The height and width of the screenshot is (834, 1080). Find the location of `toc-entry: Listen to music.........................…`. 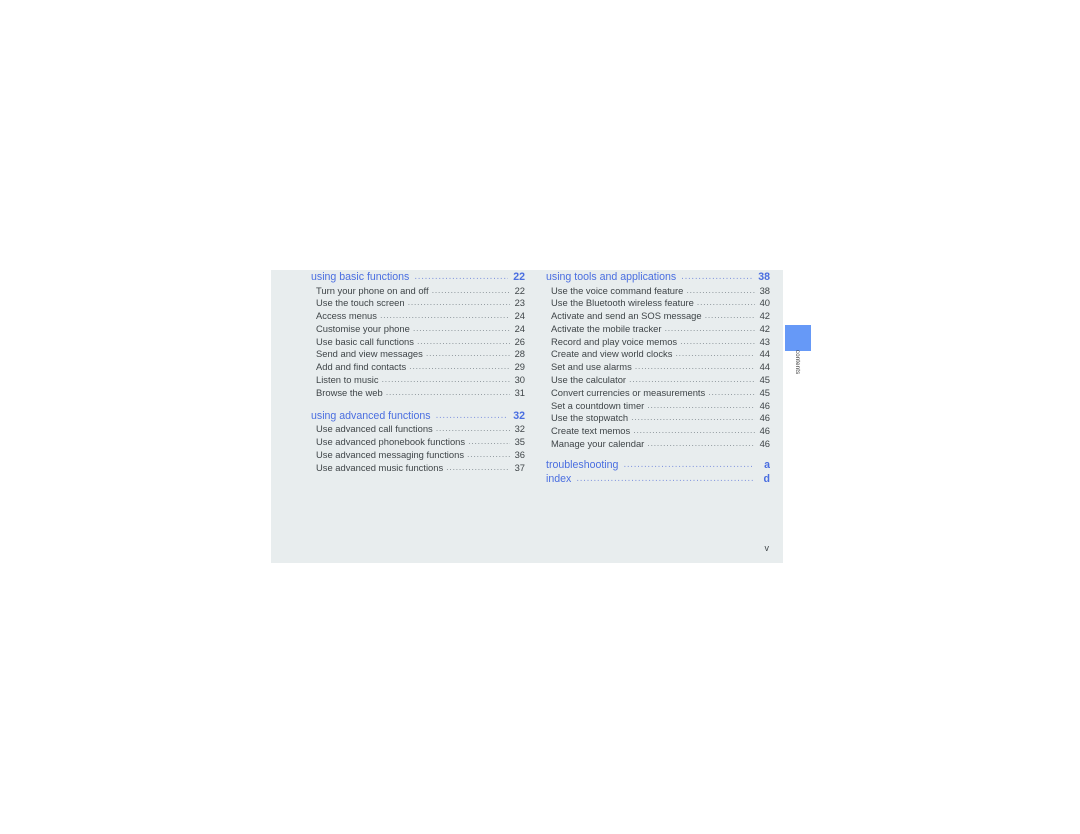

toc-entry: Listen to music.........................… is located at coordinates (418, 380).